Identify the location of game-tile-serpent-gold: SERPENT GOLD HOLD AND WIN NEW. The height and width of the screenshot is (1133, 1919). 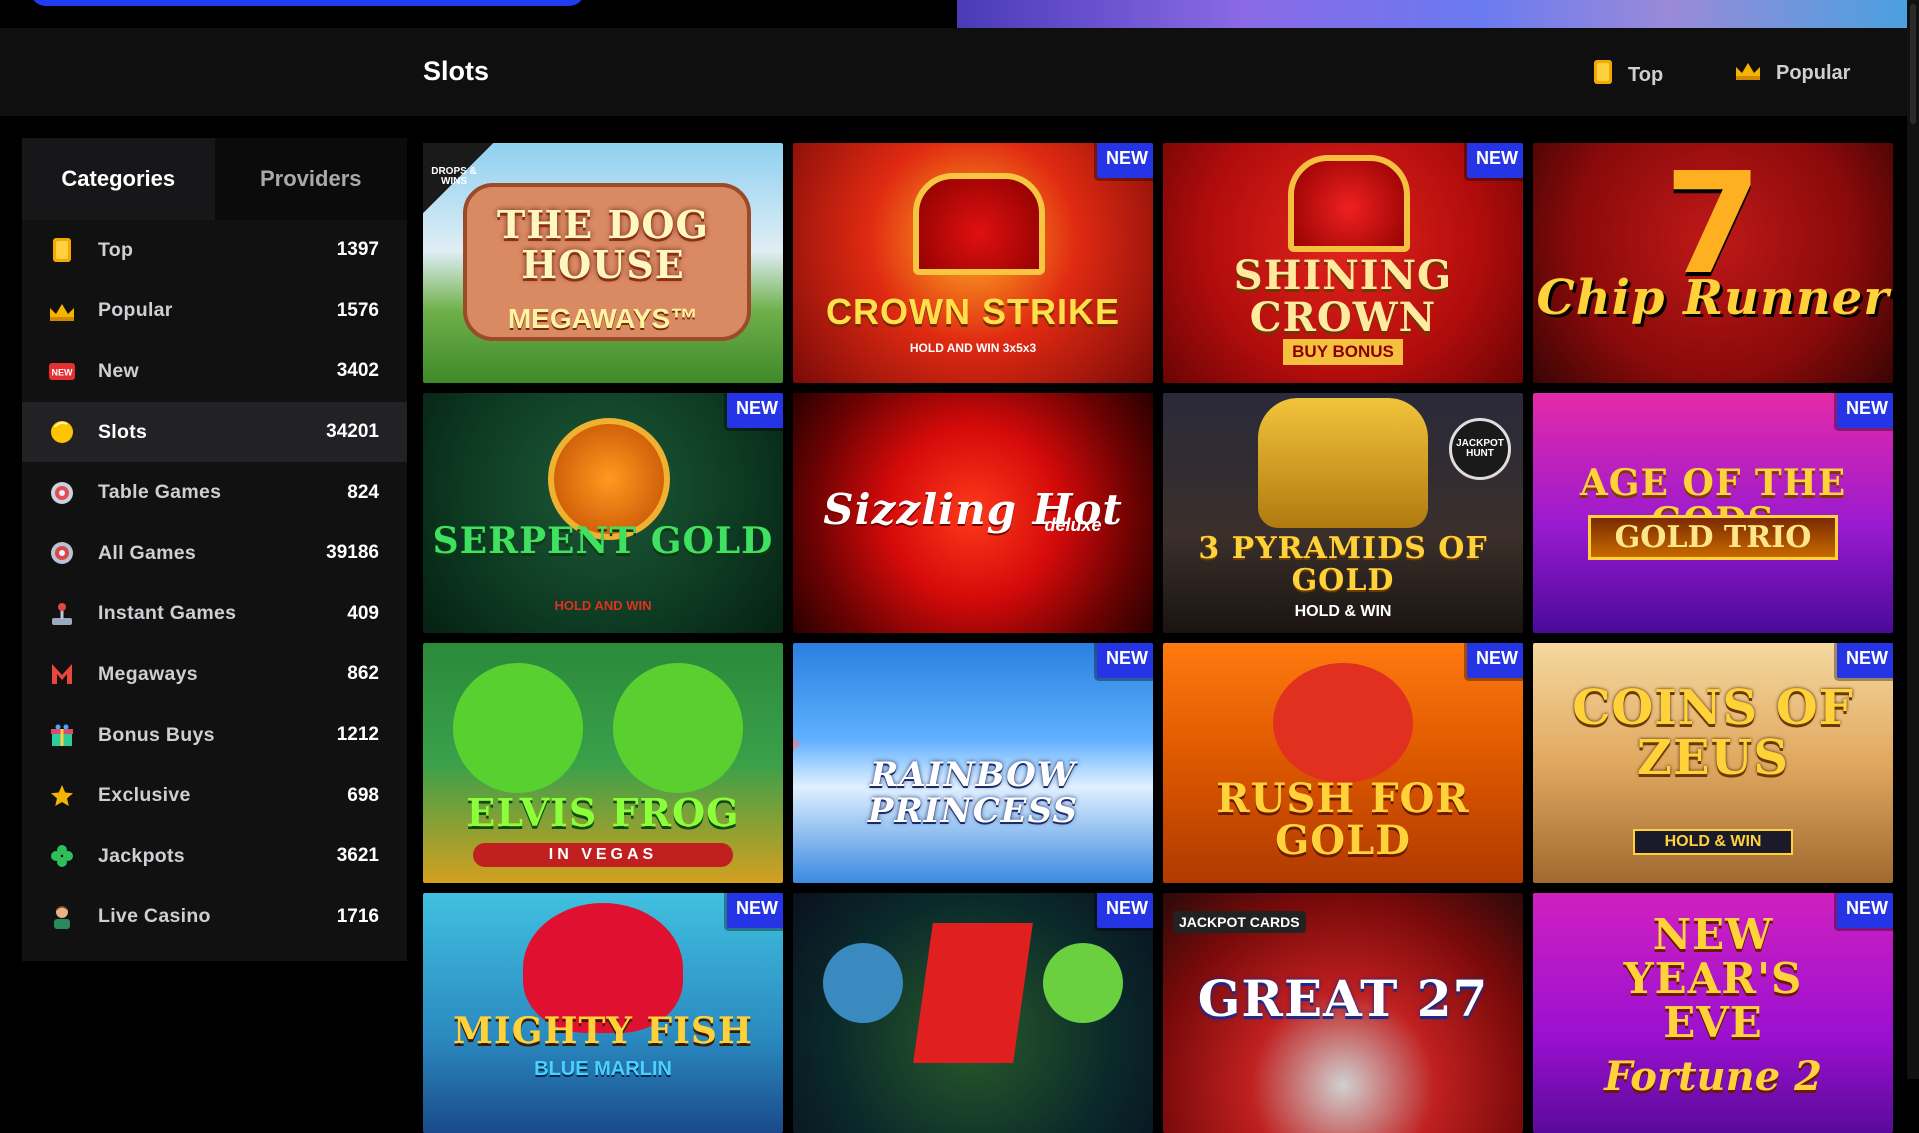
(603, 513).